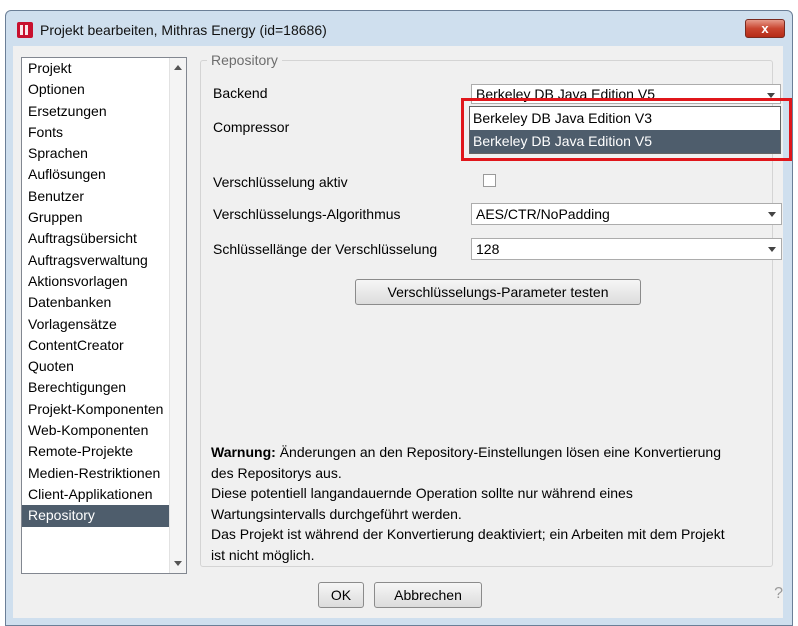  I want to click on scroll-up-icon, so click(178, 67).